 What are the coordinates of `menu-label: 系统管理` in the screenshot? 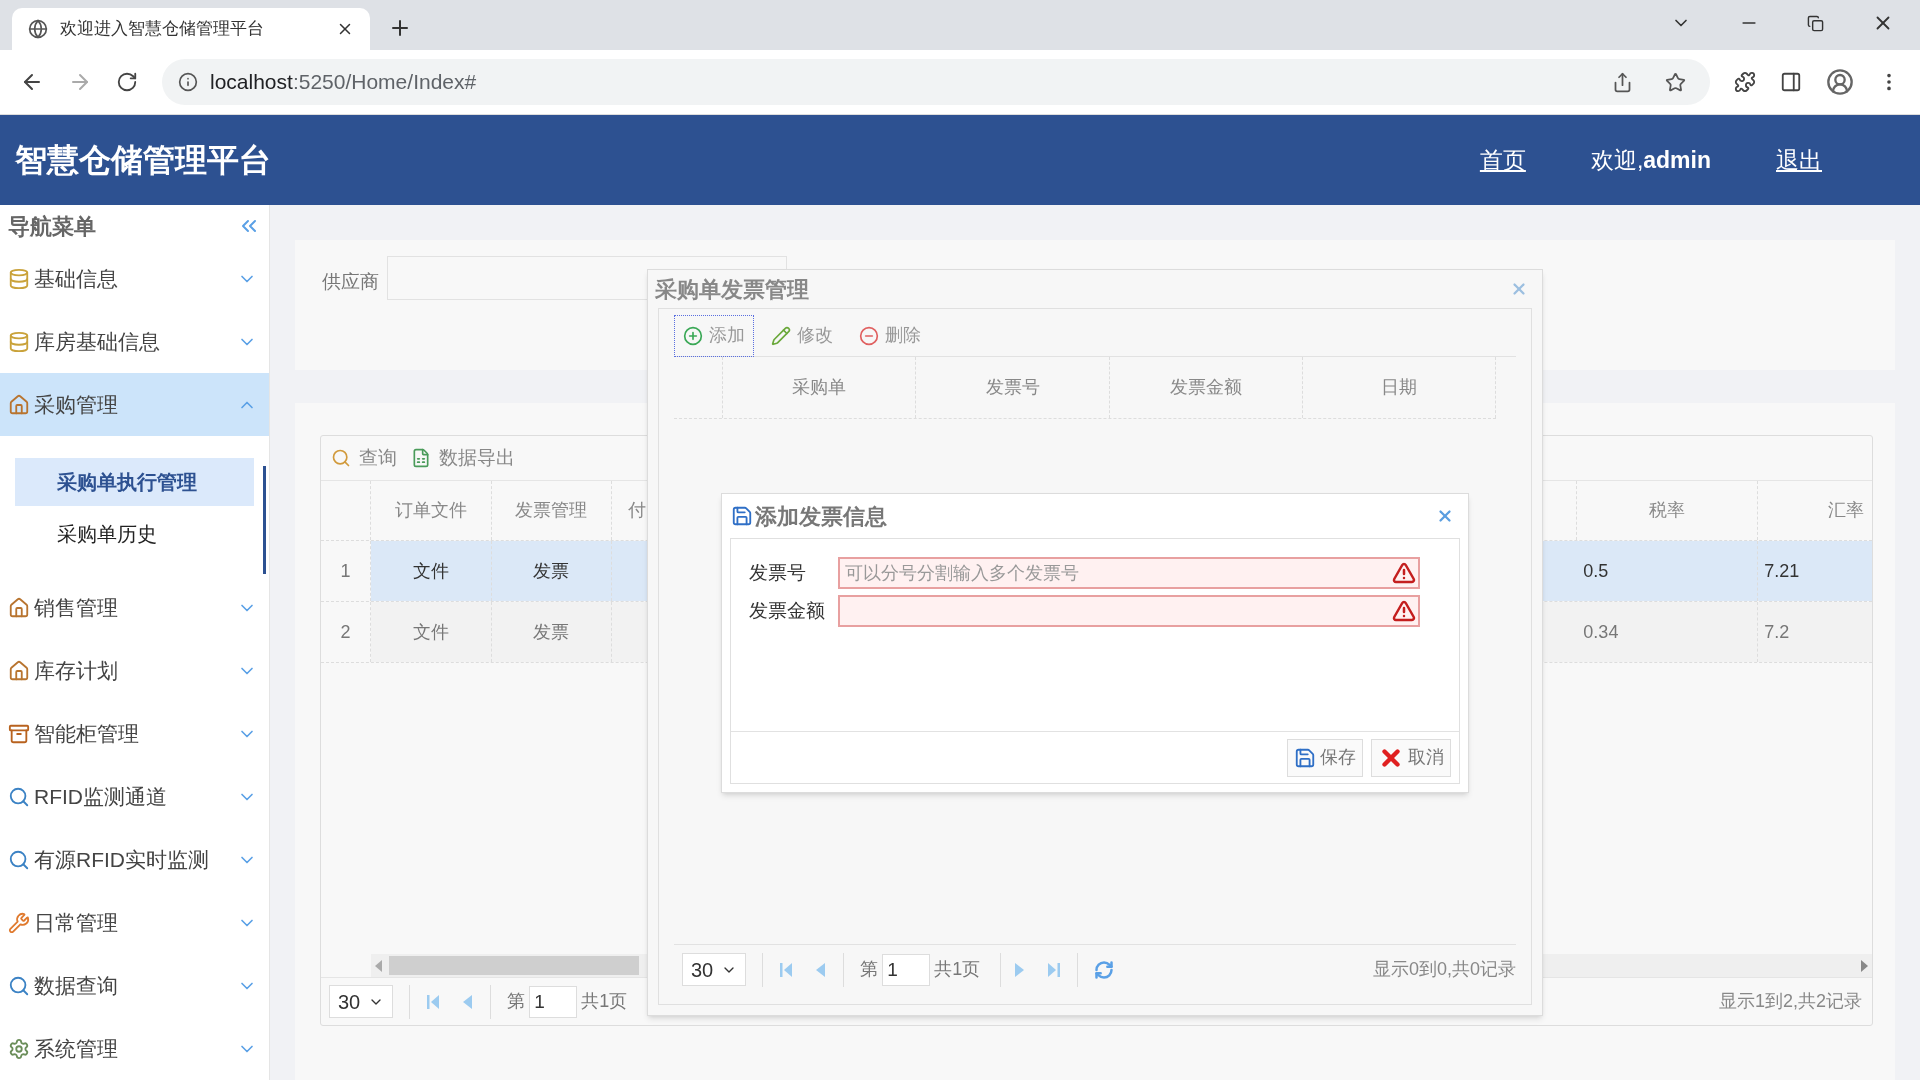 It's located at (76, 1048).